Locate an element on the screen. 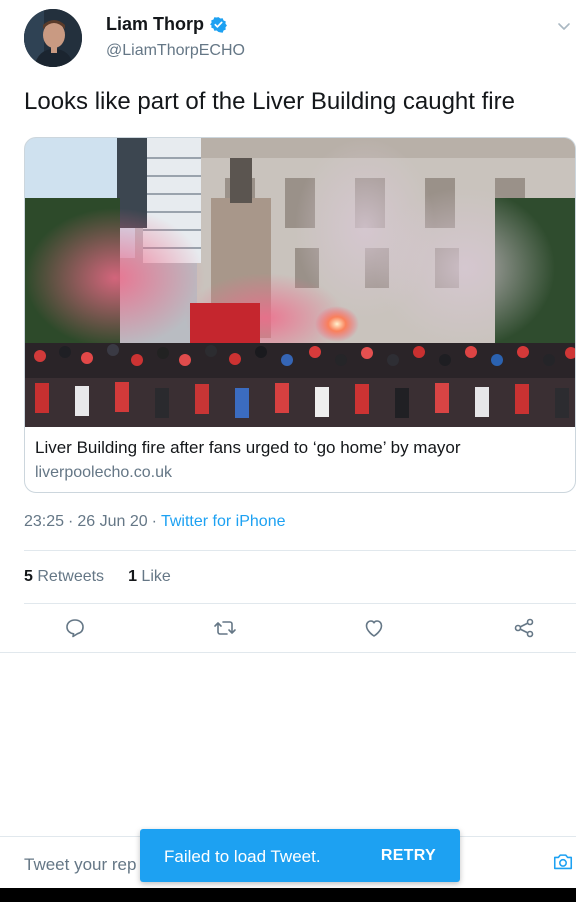 This screenshot has width=576, height=902. author-display-name: Liam Thorp is located at coordinates (155, 24).